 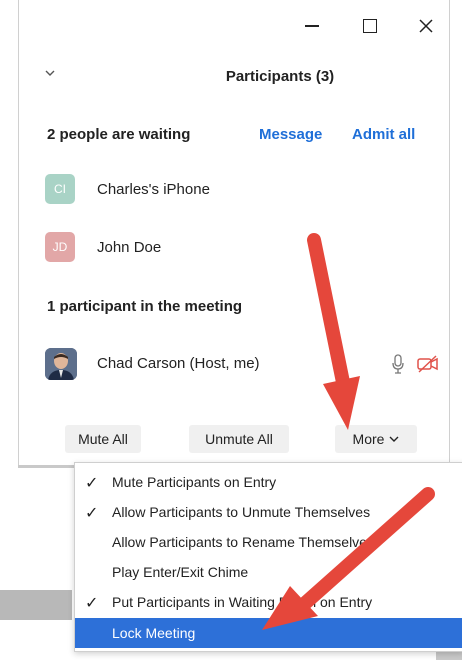 What do you see at coordinates (290, 134) in the screenshot?
I see `message-button: Message` at bounding box center [290, 134].